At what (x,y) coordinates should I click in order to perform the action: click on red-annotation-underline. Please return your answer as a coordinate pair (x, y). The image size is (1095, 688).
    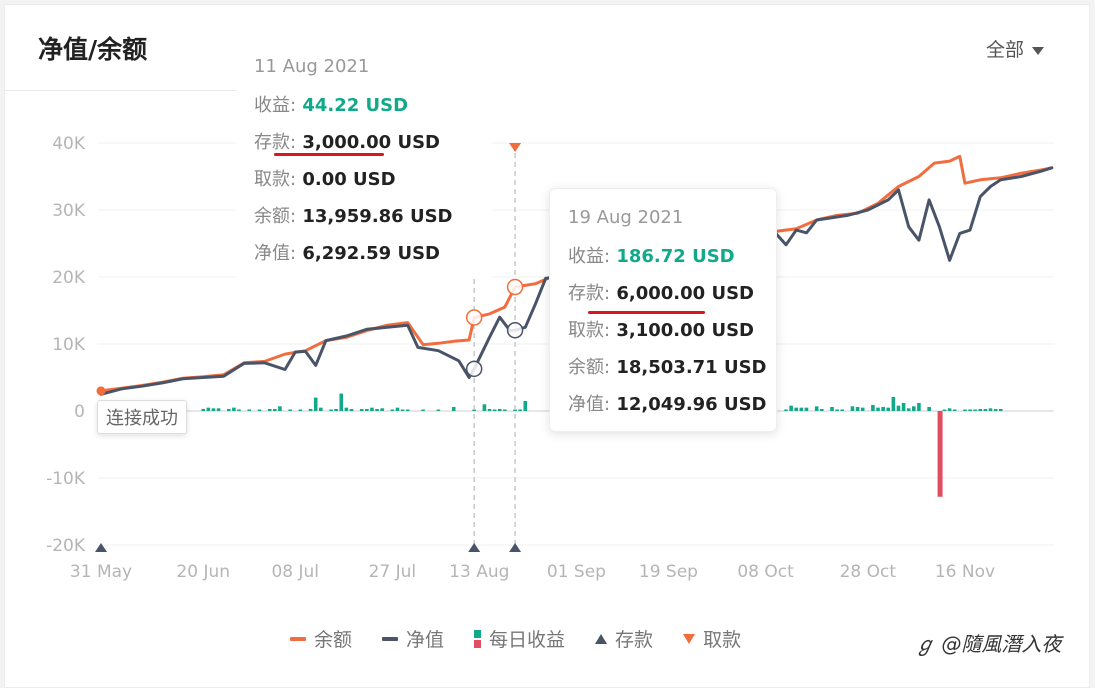
    Looking at the image, I should click on (646, 312).